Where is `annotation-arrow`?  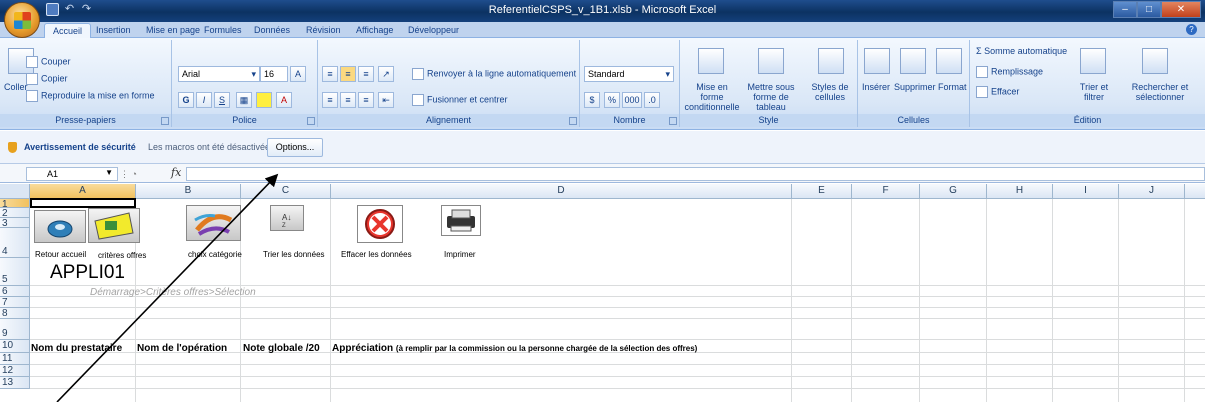 annotation-arrow is located at coordinates (167, 287).